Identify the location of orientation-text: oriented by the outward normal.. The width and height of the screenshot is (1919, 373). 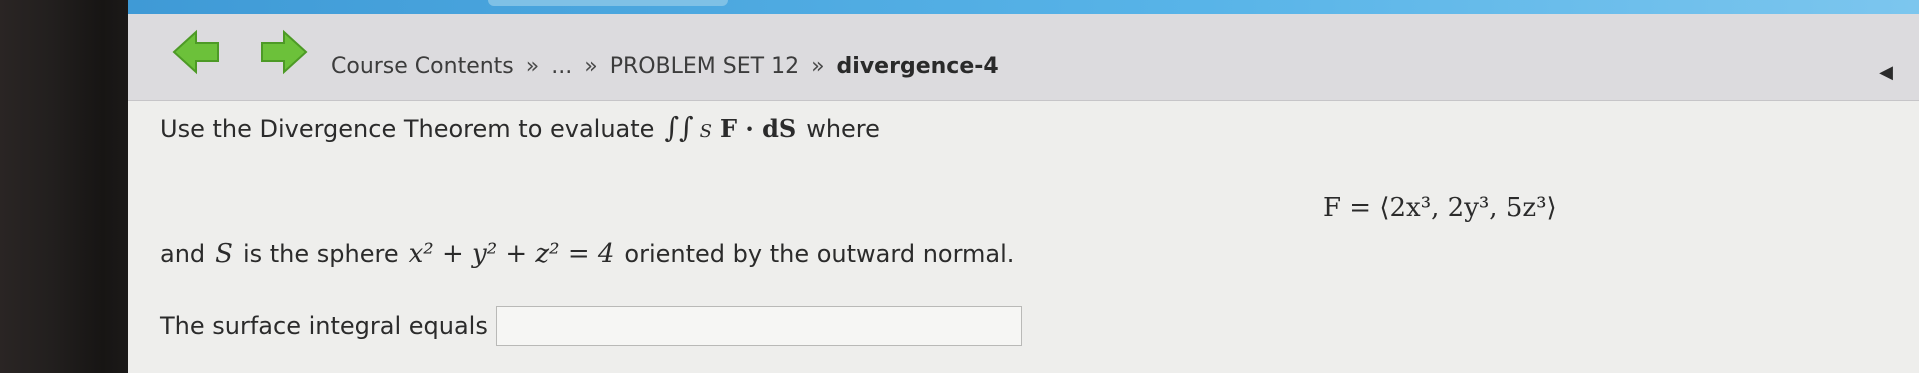
(819, 254).